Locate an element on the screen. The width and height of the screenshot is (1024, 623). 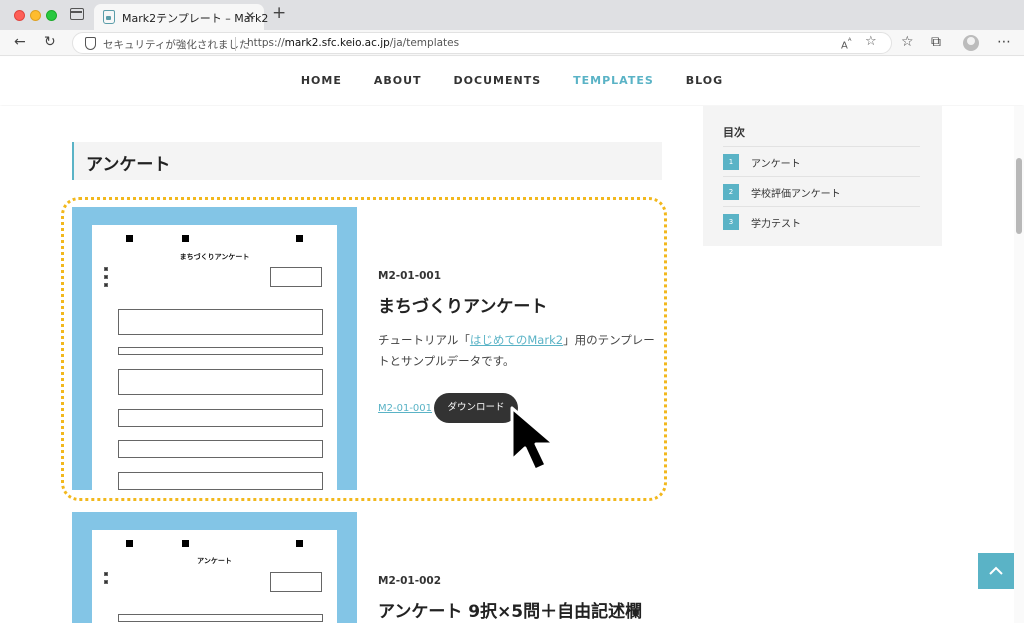
back-arrow-icon: ← is located at coordinates (20, 42).